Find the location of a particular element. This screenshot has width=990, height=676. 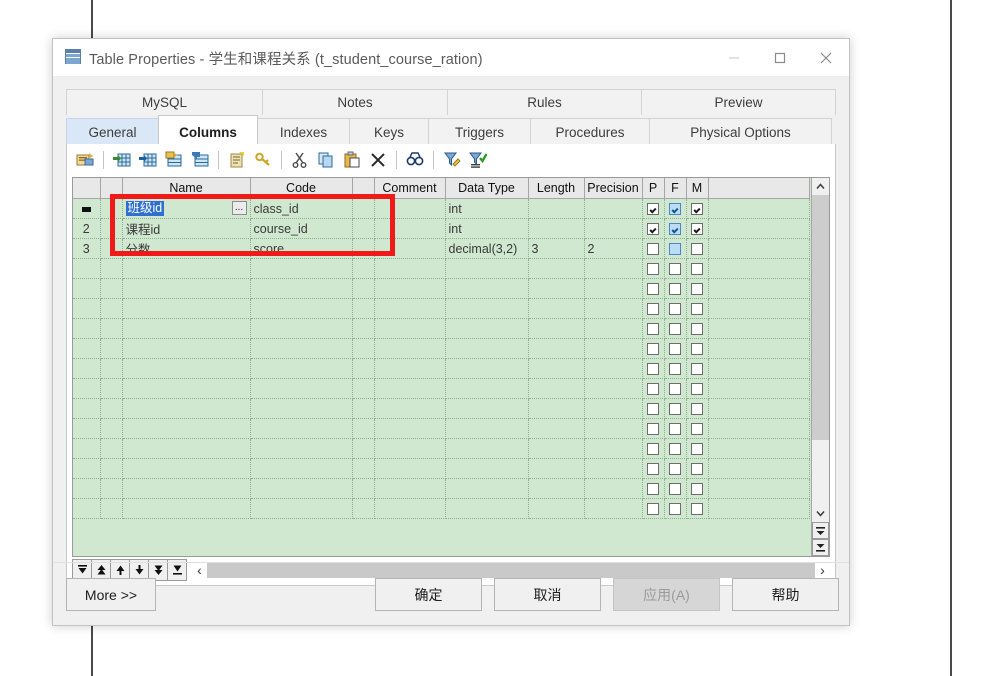

hscroll-right-button: › is located at coordinates (822, 570).